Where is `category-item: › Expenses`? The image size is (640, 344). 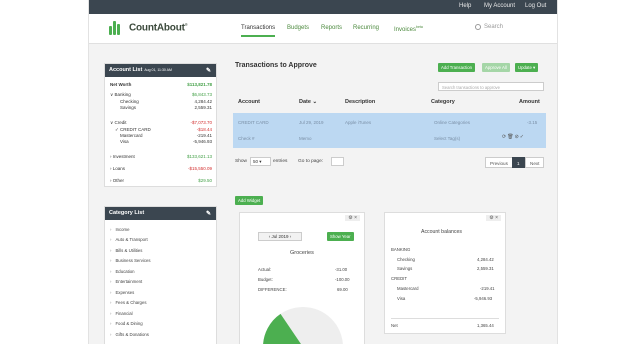
category-item: › Expenses is located at coordinates (122, 292).